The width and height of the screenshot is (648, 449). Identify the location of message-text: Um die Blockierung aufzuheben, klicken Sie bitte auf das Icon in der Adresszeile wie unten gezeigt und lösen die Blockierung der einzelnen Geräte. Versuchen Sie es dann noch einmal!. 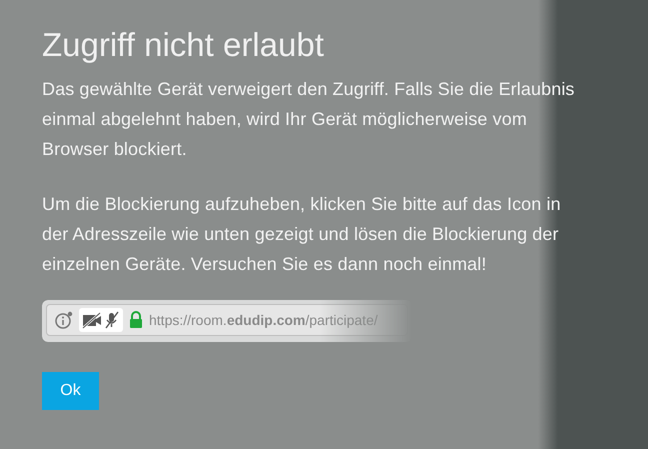
(302, 234).